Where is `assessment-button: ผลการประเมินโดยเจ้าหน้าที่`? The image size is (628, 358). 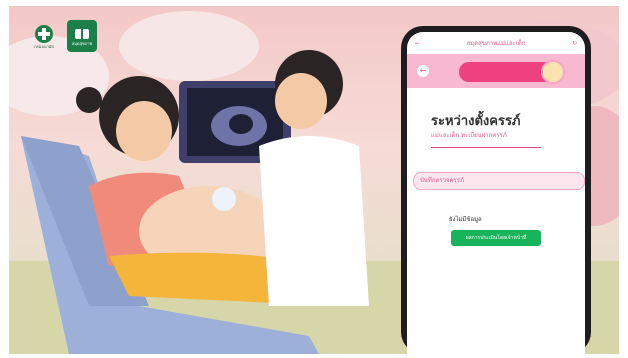 assessment-button: ผลการประเมินโดยเจ้าหน้าที่ is located at coordinates (496, 238).